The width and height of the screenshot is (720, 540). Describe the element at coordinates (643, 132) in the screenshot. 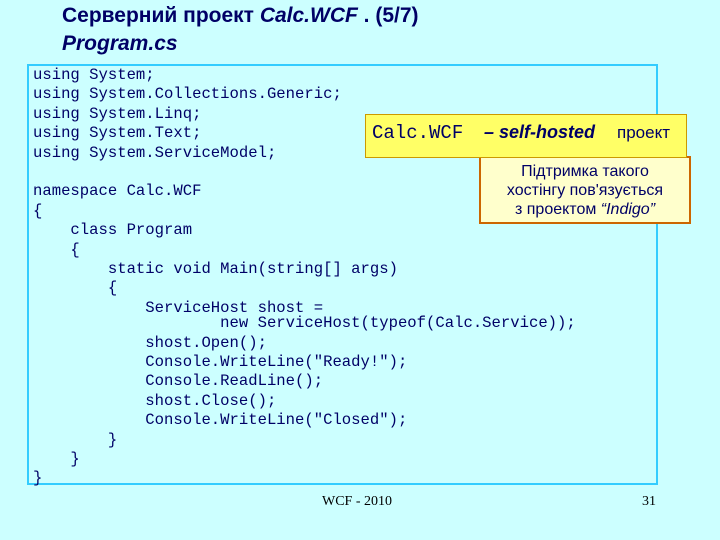

I see `callout-suffix: проект` at that location.